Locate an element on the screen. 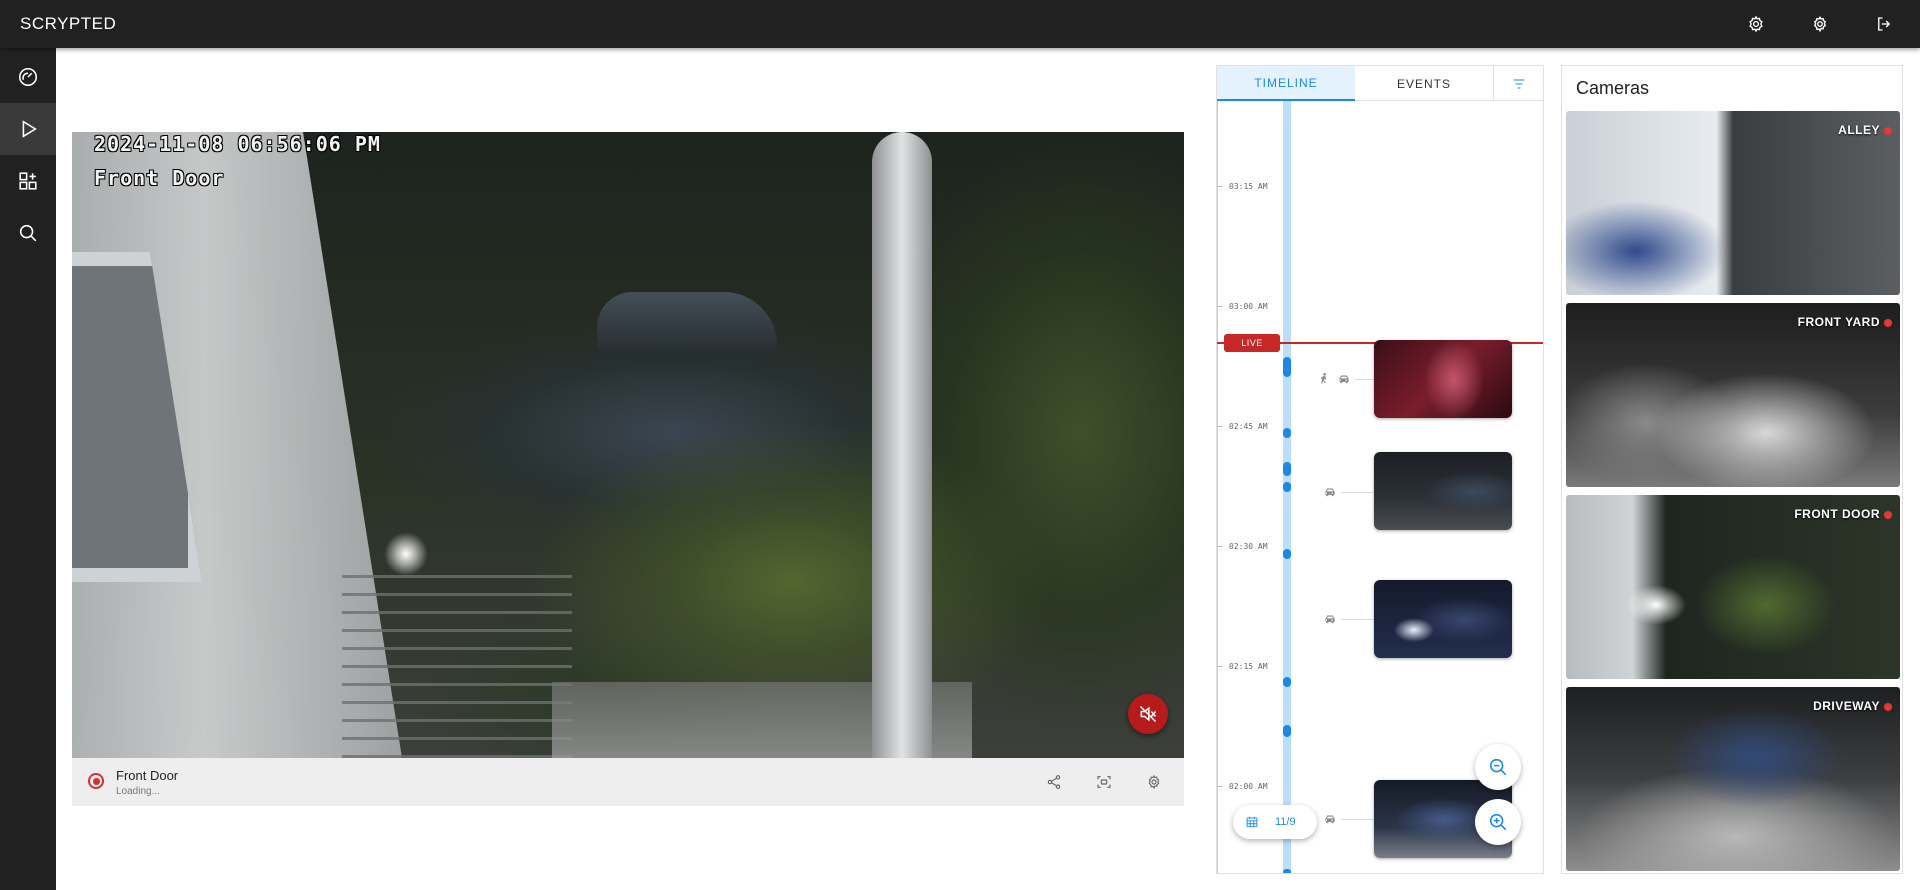 This screenshot has width=1920, height=890. filter-button is located at coordinates (1518, 83).